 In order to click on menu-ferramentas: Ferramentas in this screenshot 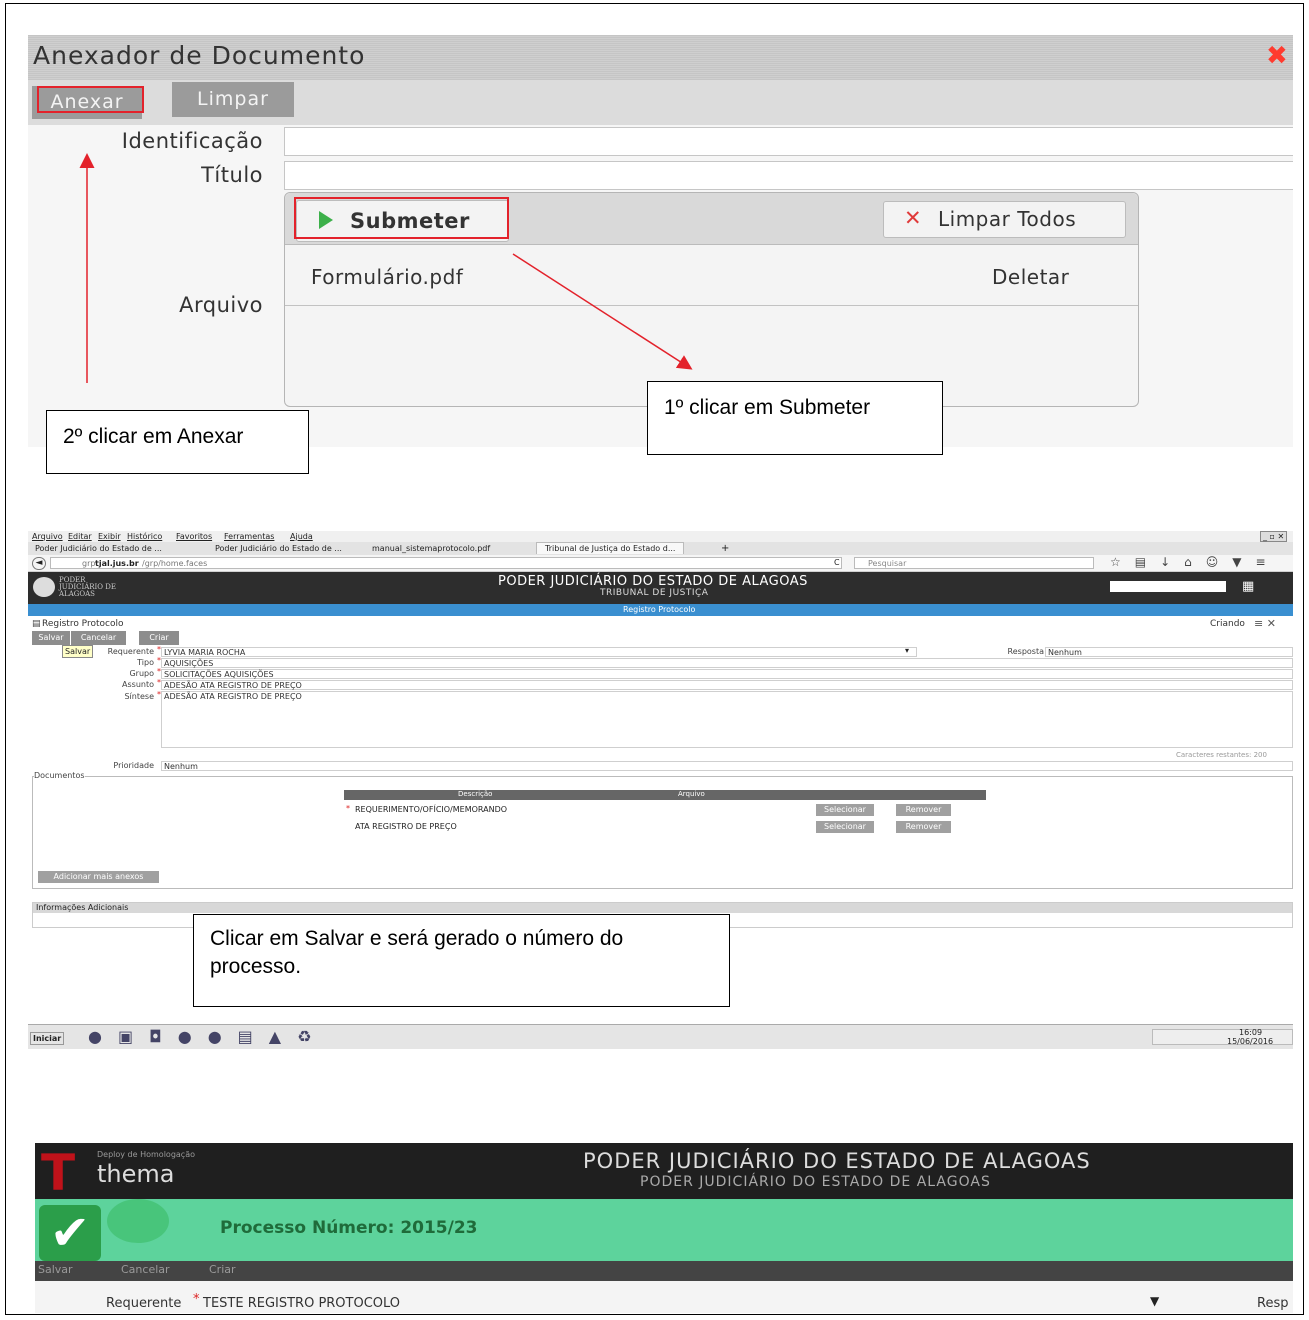, I will do `click(249, 536)`.